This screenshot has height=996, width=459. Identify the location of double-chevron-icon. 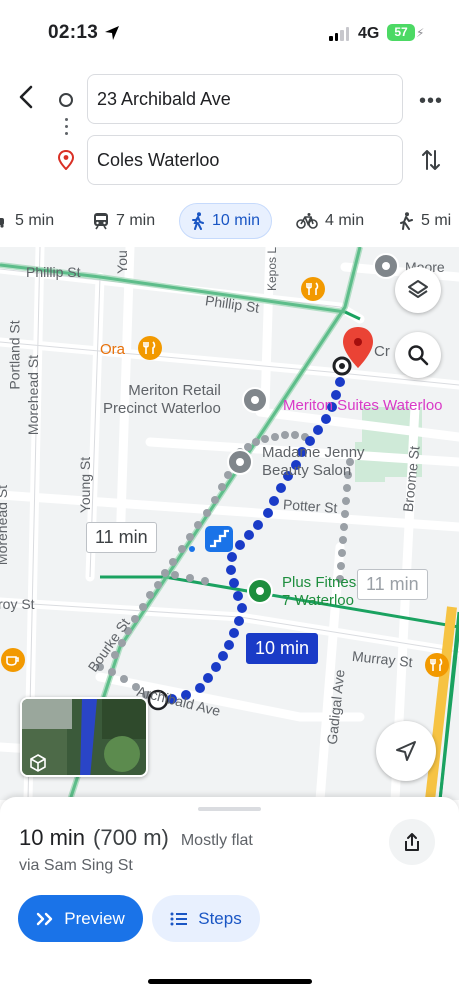
(45, 918).